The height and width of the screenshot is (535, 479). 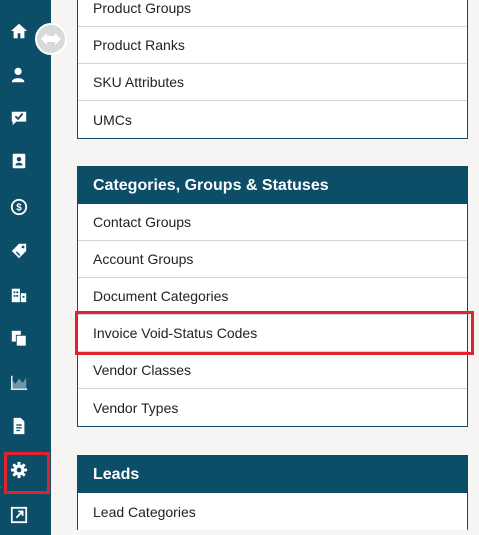 I want to click on sidebar-item-external, so click(x=19, y=515).